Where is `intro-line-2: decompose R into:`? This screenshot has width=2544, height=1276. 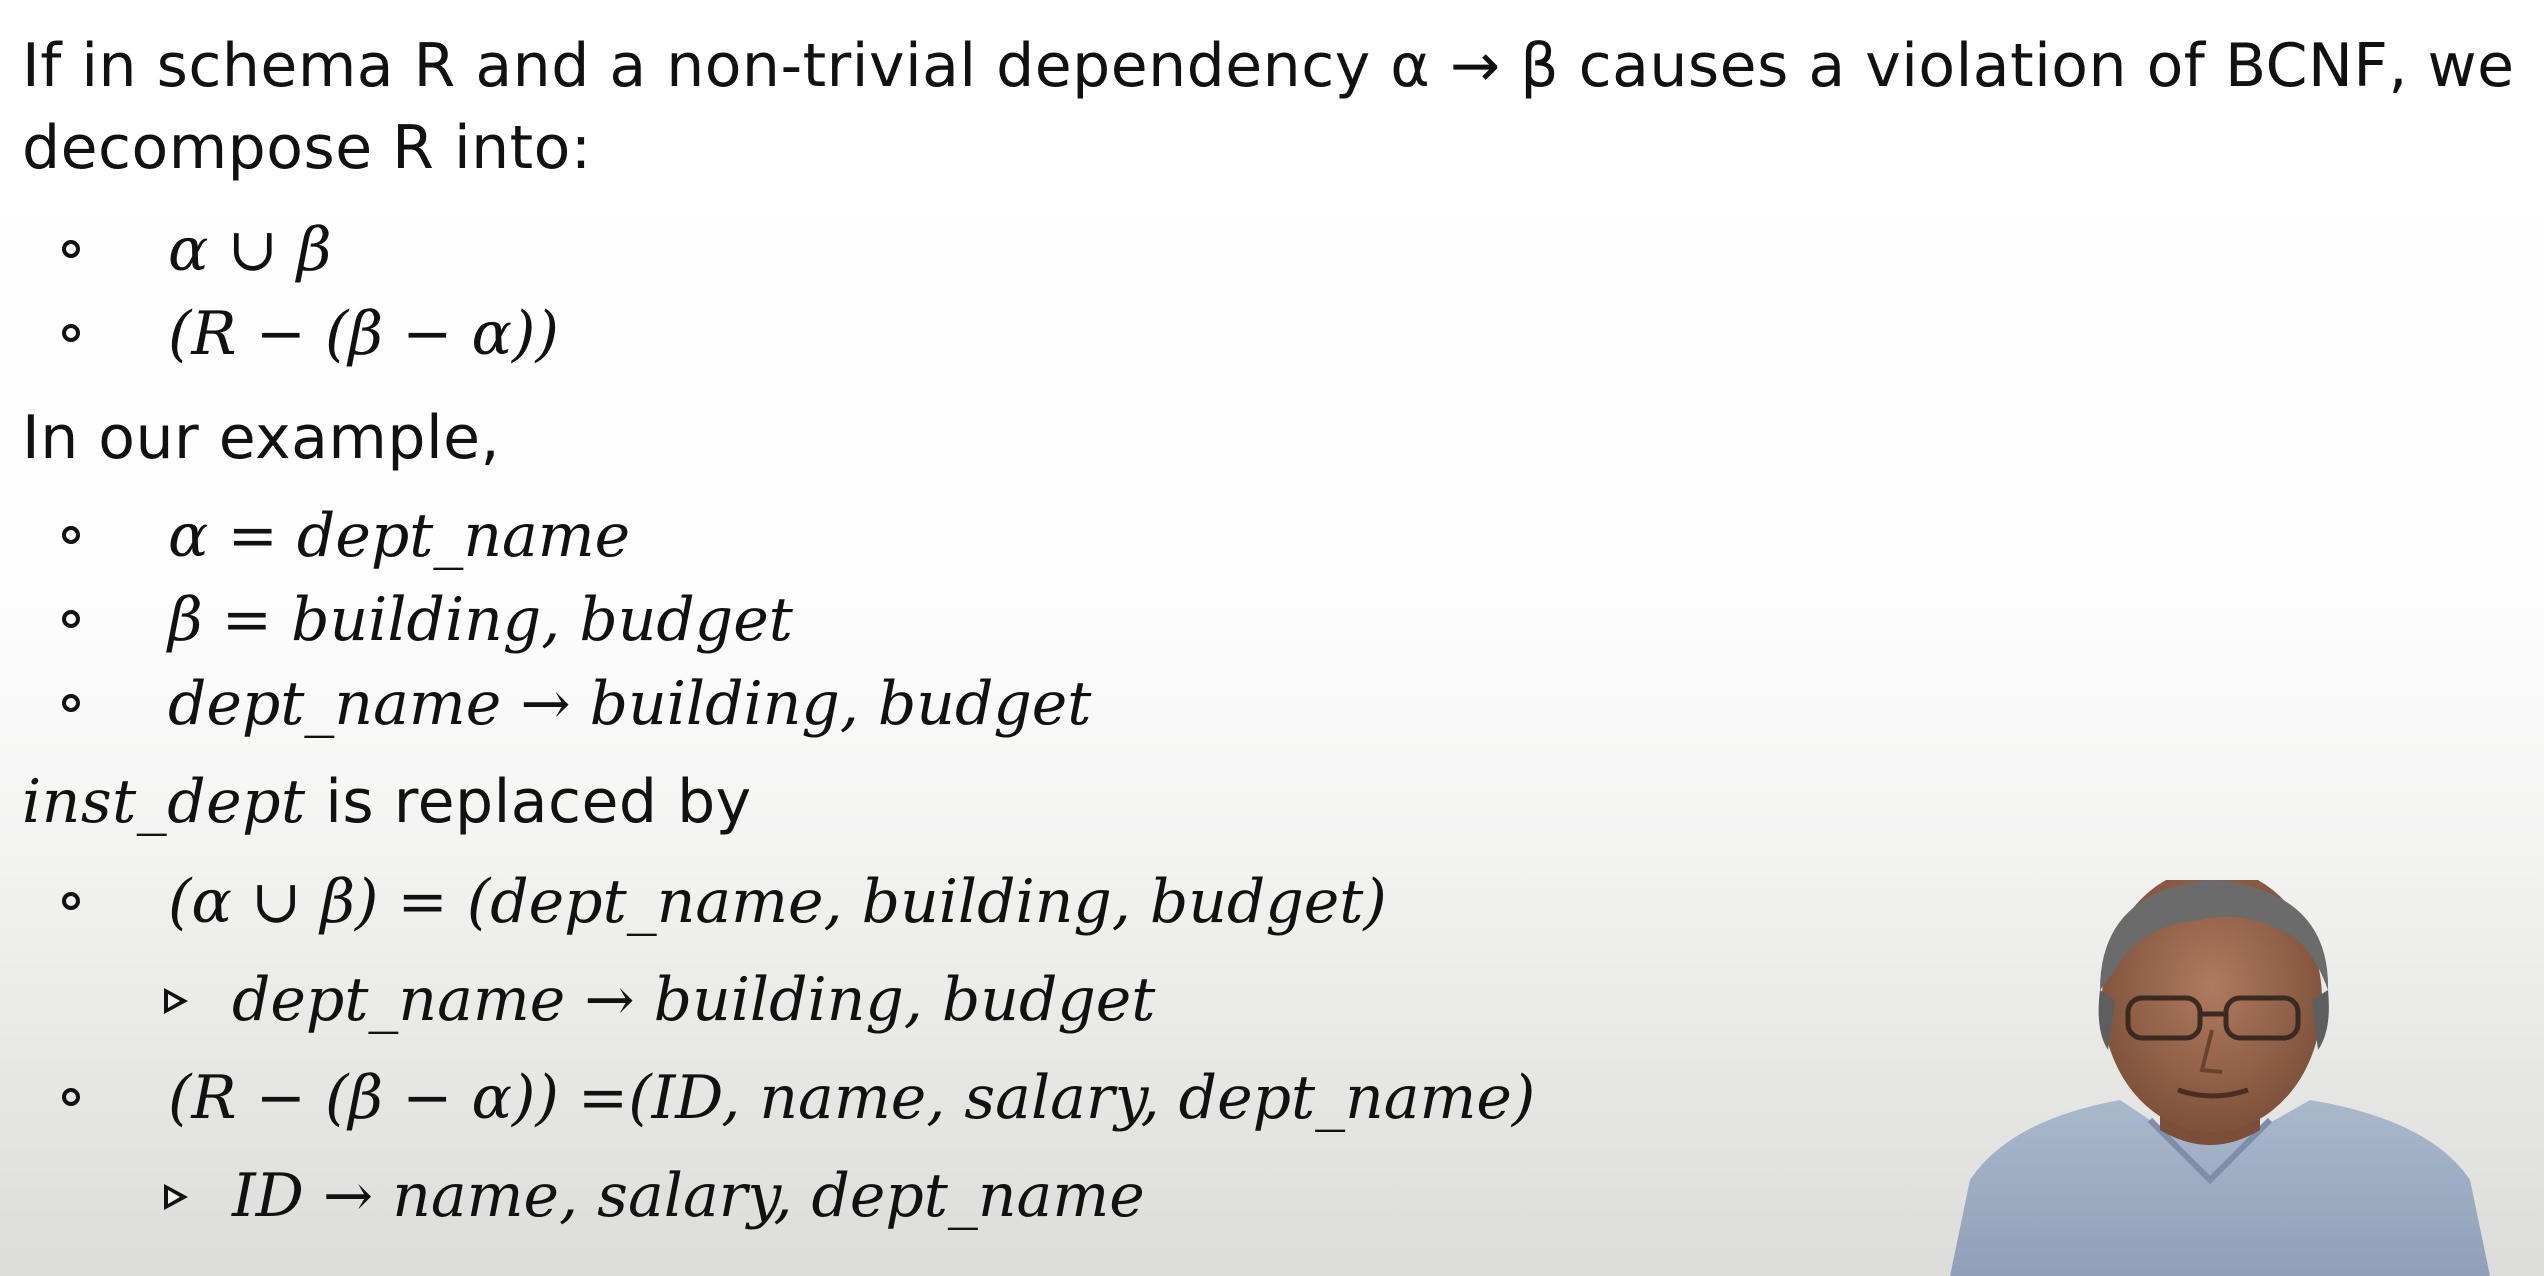 intro-line-2: decompose R into: is located at coordinates (307, 148).